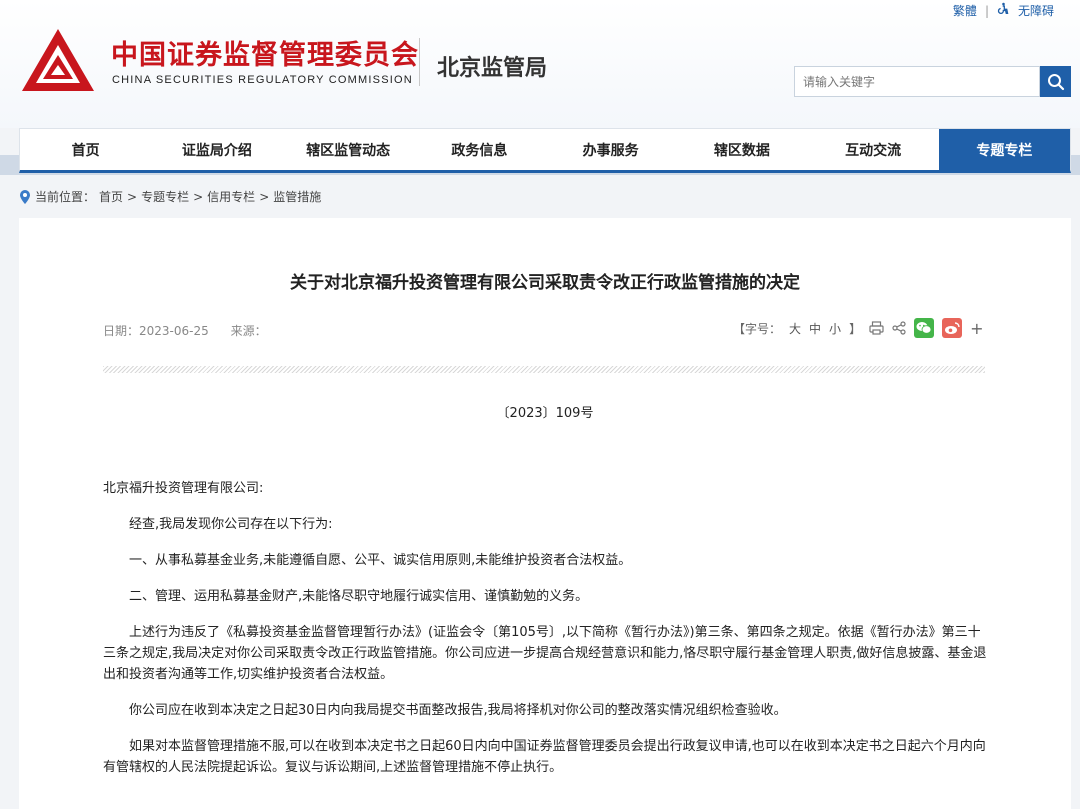 Image resolution: width=1080 pixels, height=809 pixels. I want to click on main-nav: 首页 证监局介绍 辖区监管动态 政务信息 办事服务 辖区数据 互动交流 专题专栏, so click(545, 150).